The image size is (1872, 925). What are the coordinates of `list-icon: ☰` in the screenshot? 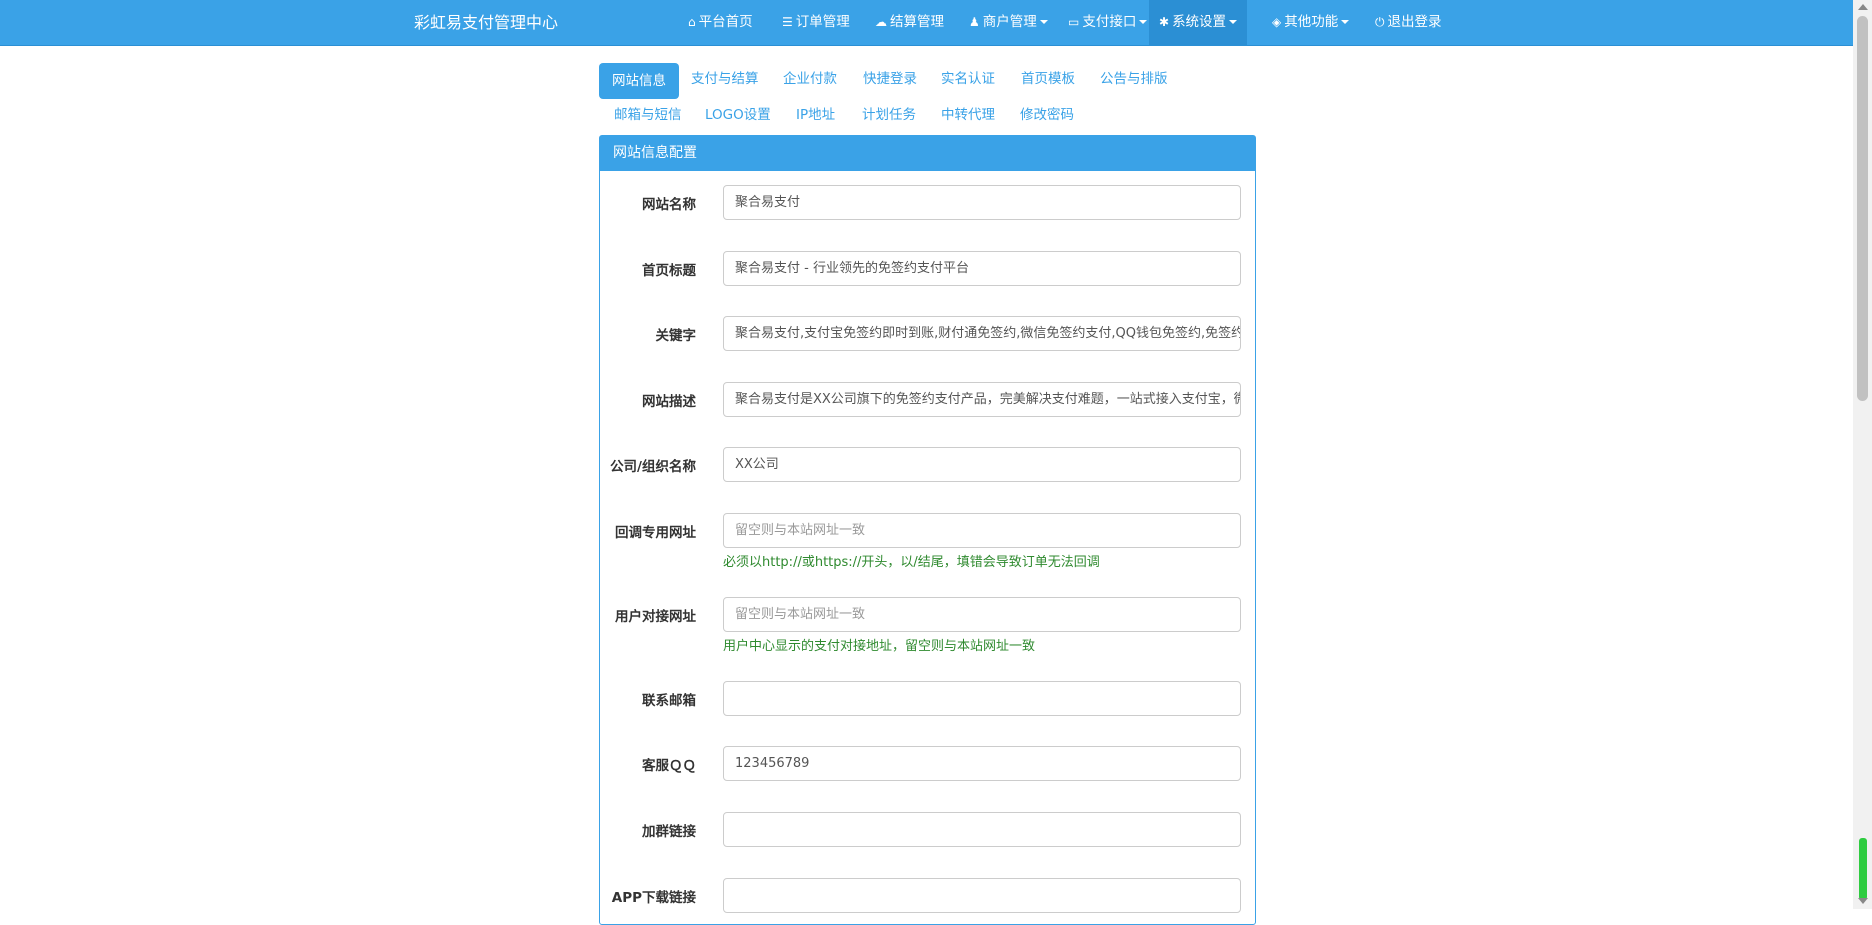 It's located at (787, 22).